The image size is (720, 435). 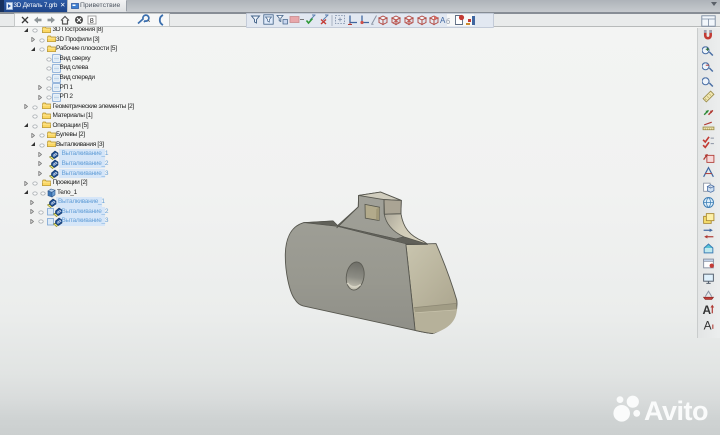 What do you see at coordinates (676, 411) in the screenshot?
I see `svg-text: Avito` at bounding box center [676, 411].